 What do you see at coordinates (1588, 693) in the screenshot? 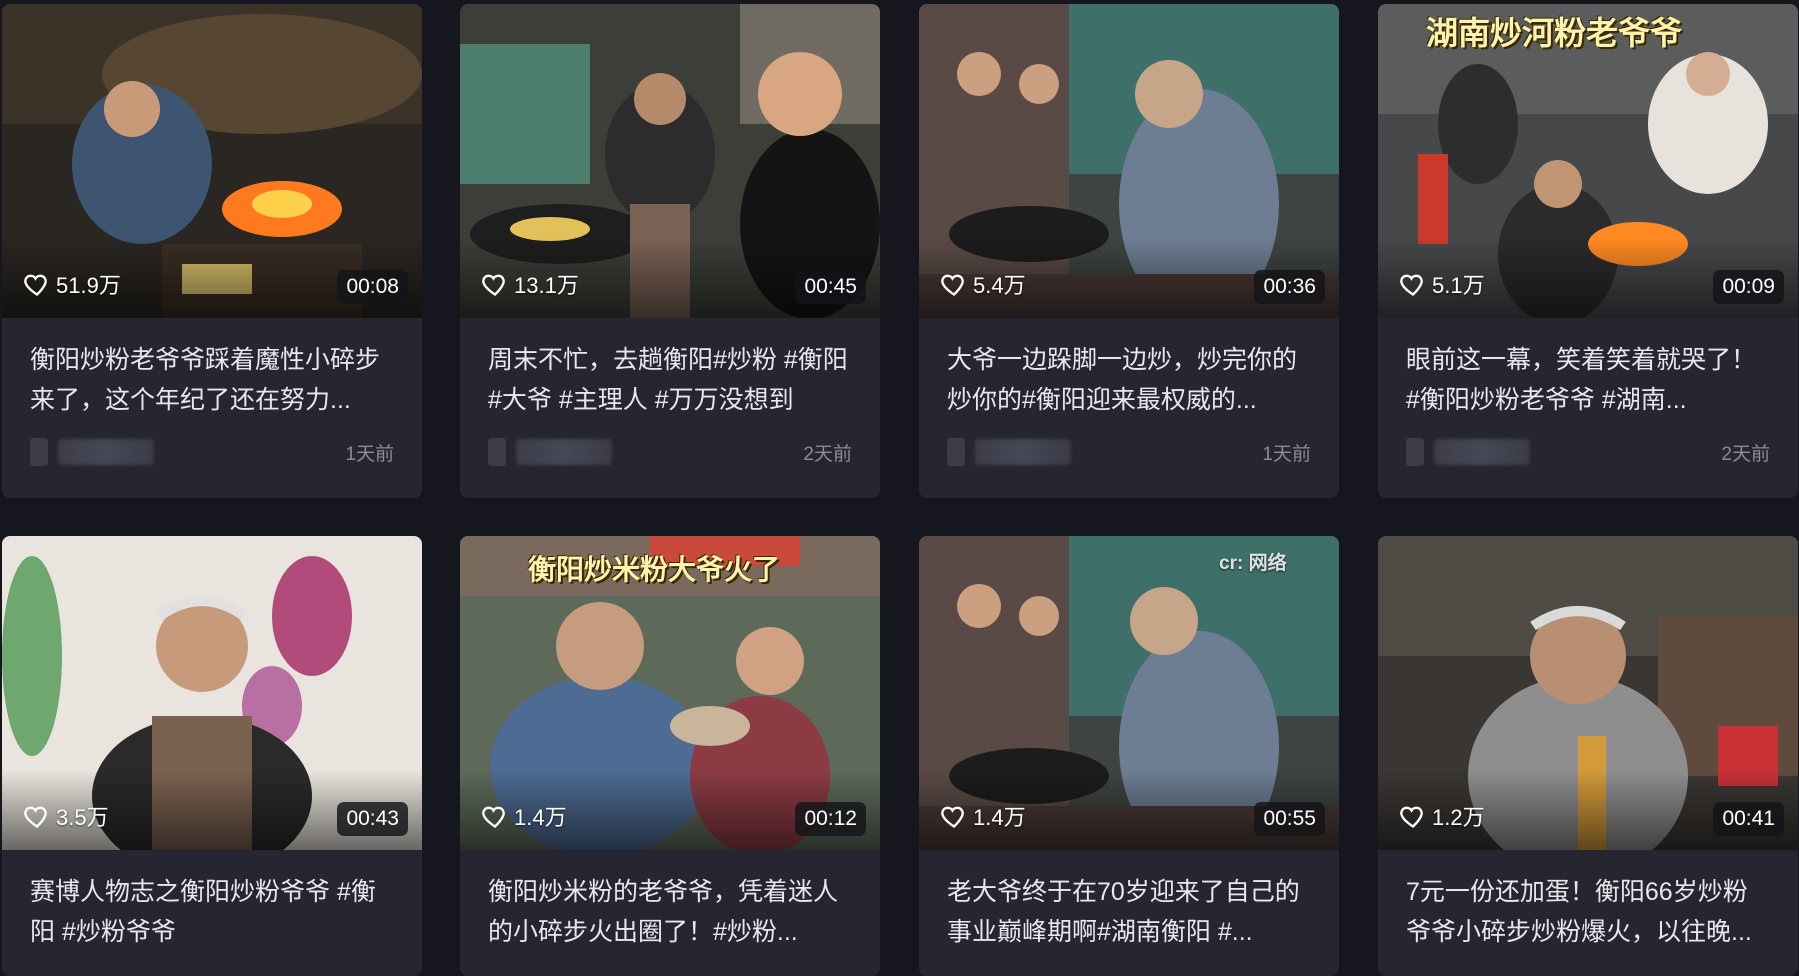
I see `video-thumbnail: 1.2万 00:41` at bounding box center [1588, 693].